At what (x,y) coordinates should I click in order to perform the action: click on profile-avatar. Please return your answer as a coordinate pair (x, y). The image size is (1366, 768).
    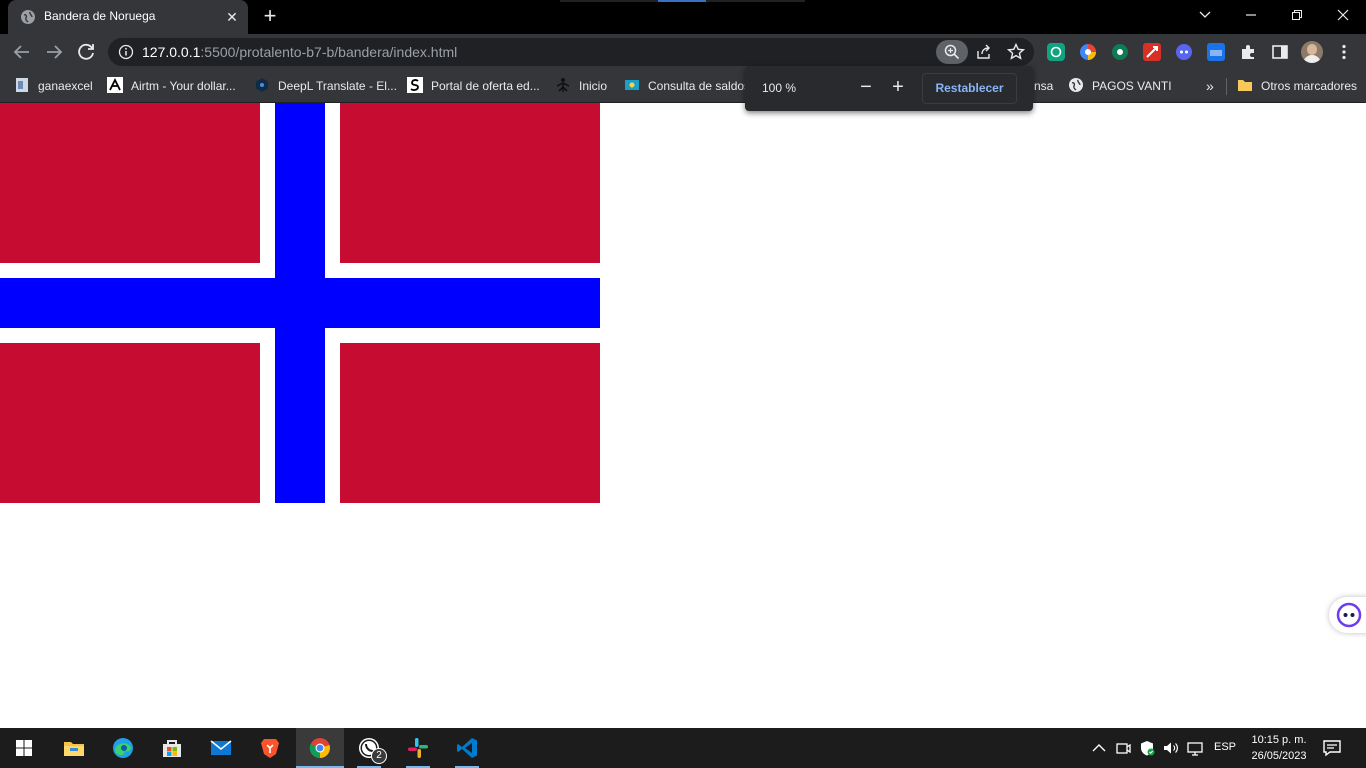
    Looking at the image, I should click on (1312, 52).